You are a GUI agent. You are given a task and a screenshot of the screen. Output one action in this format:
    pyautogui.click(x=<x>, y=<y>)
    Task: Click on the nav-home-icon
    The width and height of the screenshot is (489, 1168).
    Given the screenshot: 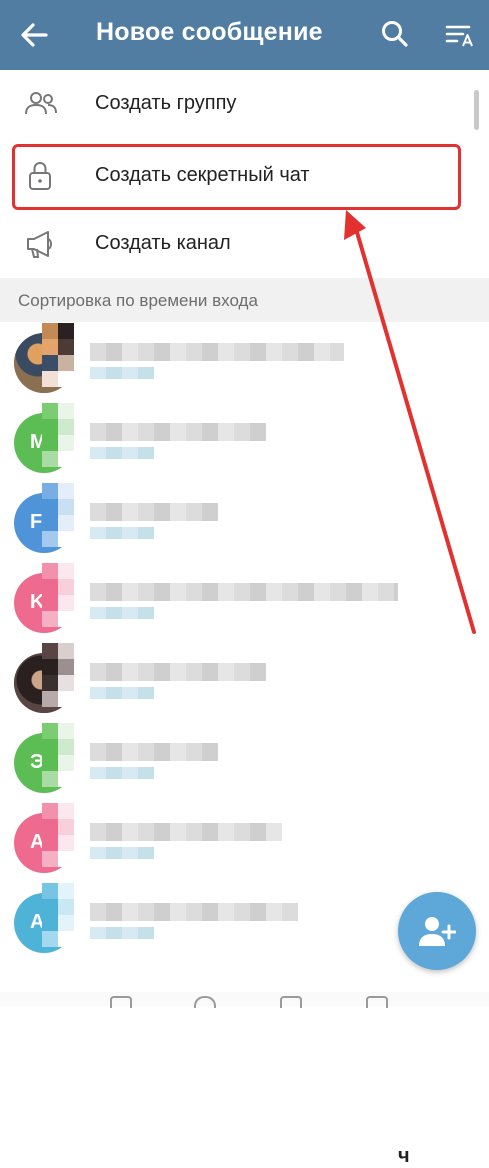 What is the action you would take?
    pyautogui.click(x=205, y=1002)
    